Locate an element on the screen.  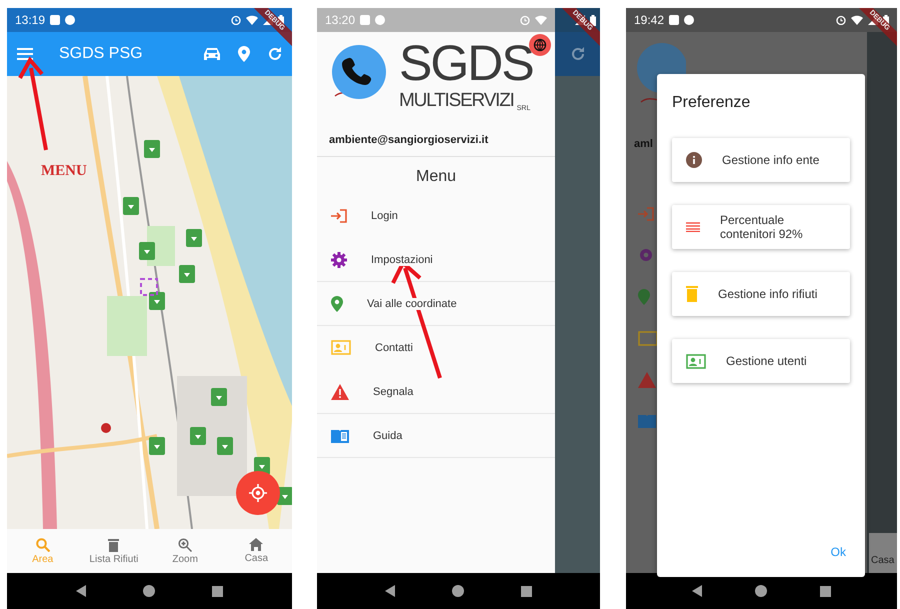
preference-option: Percentuale contenitori 92% is located at coordinates (761, 227).